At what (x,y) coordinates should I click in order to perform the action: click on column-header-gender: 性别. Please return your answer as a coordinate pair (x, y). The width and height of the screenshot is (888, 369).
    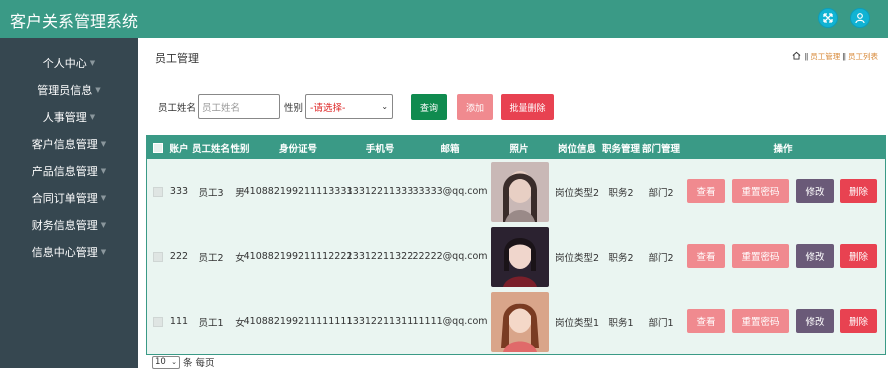
    Looking at the image, I should click on (240, 149).